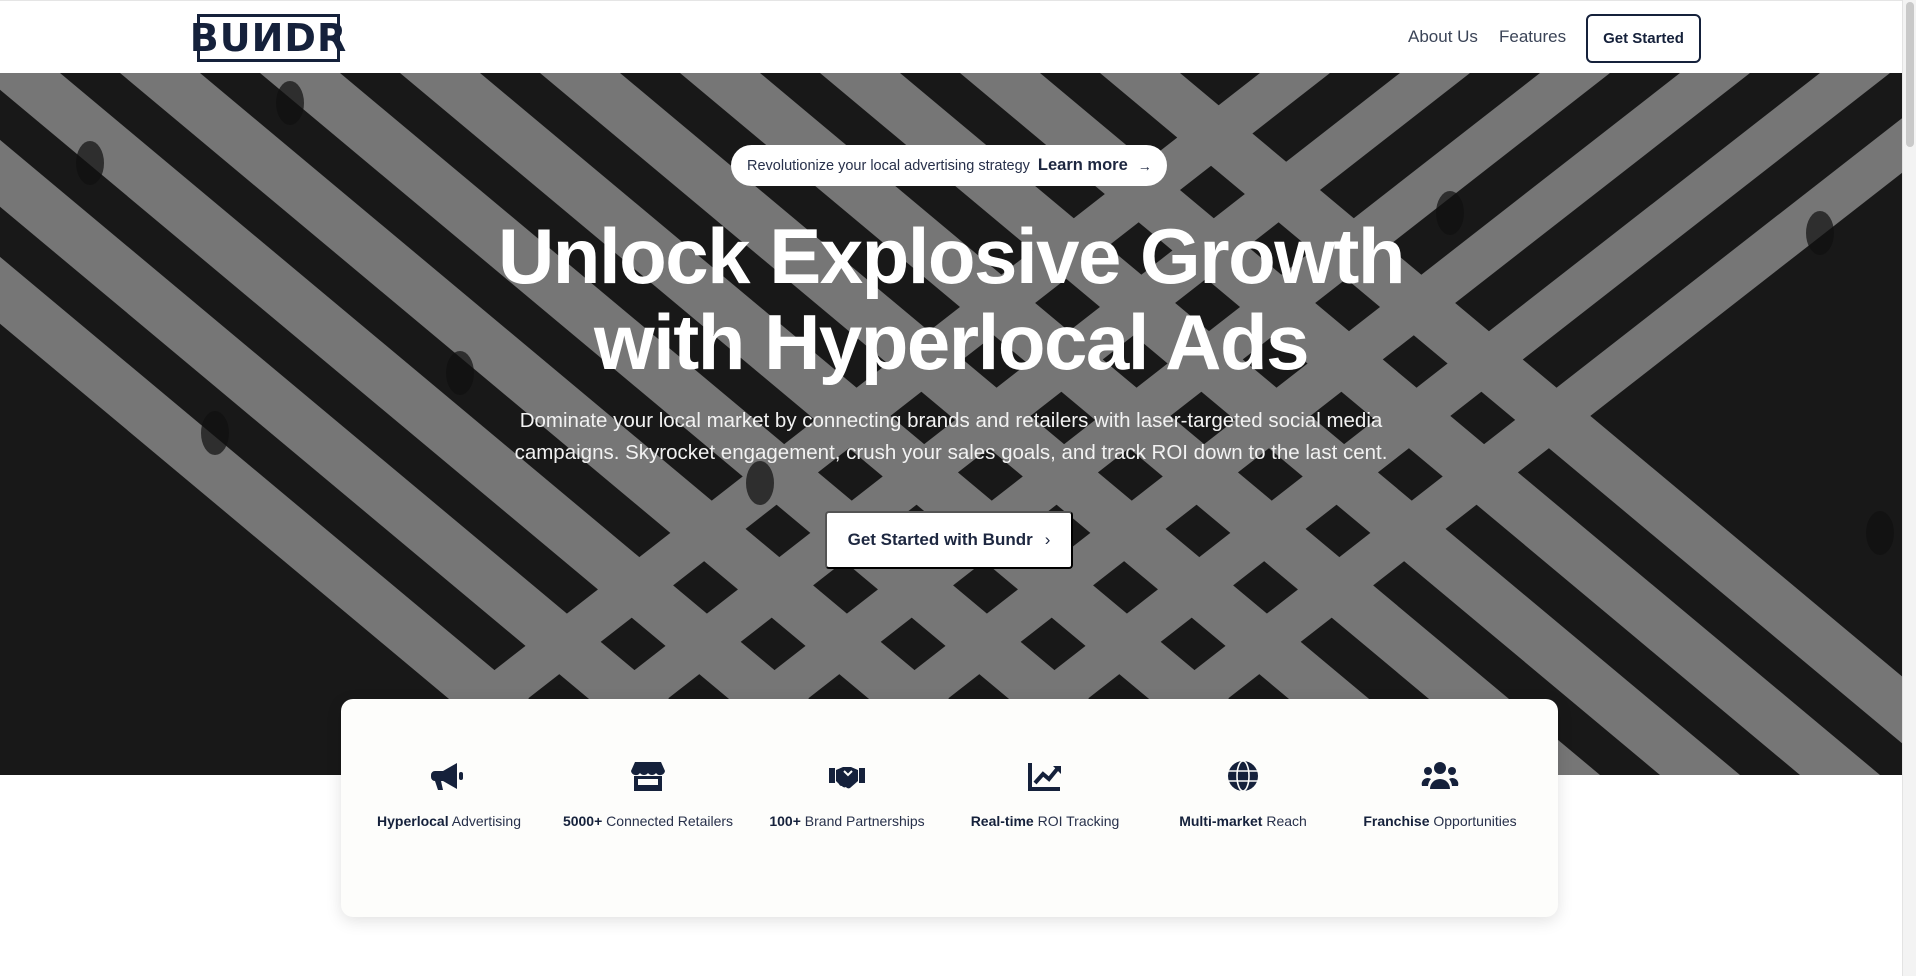 The height and width of the screenshot is (976, 1916). Describe the element at coordinates (1532, 37) in the screenshot. I see `nav-link-features: Features` at that location.